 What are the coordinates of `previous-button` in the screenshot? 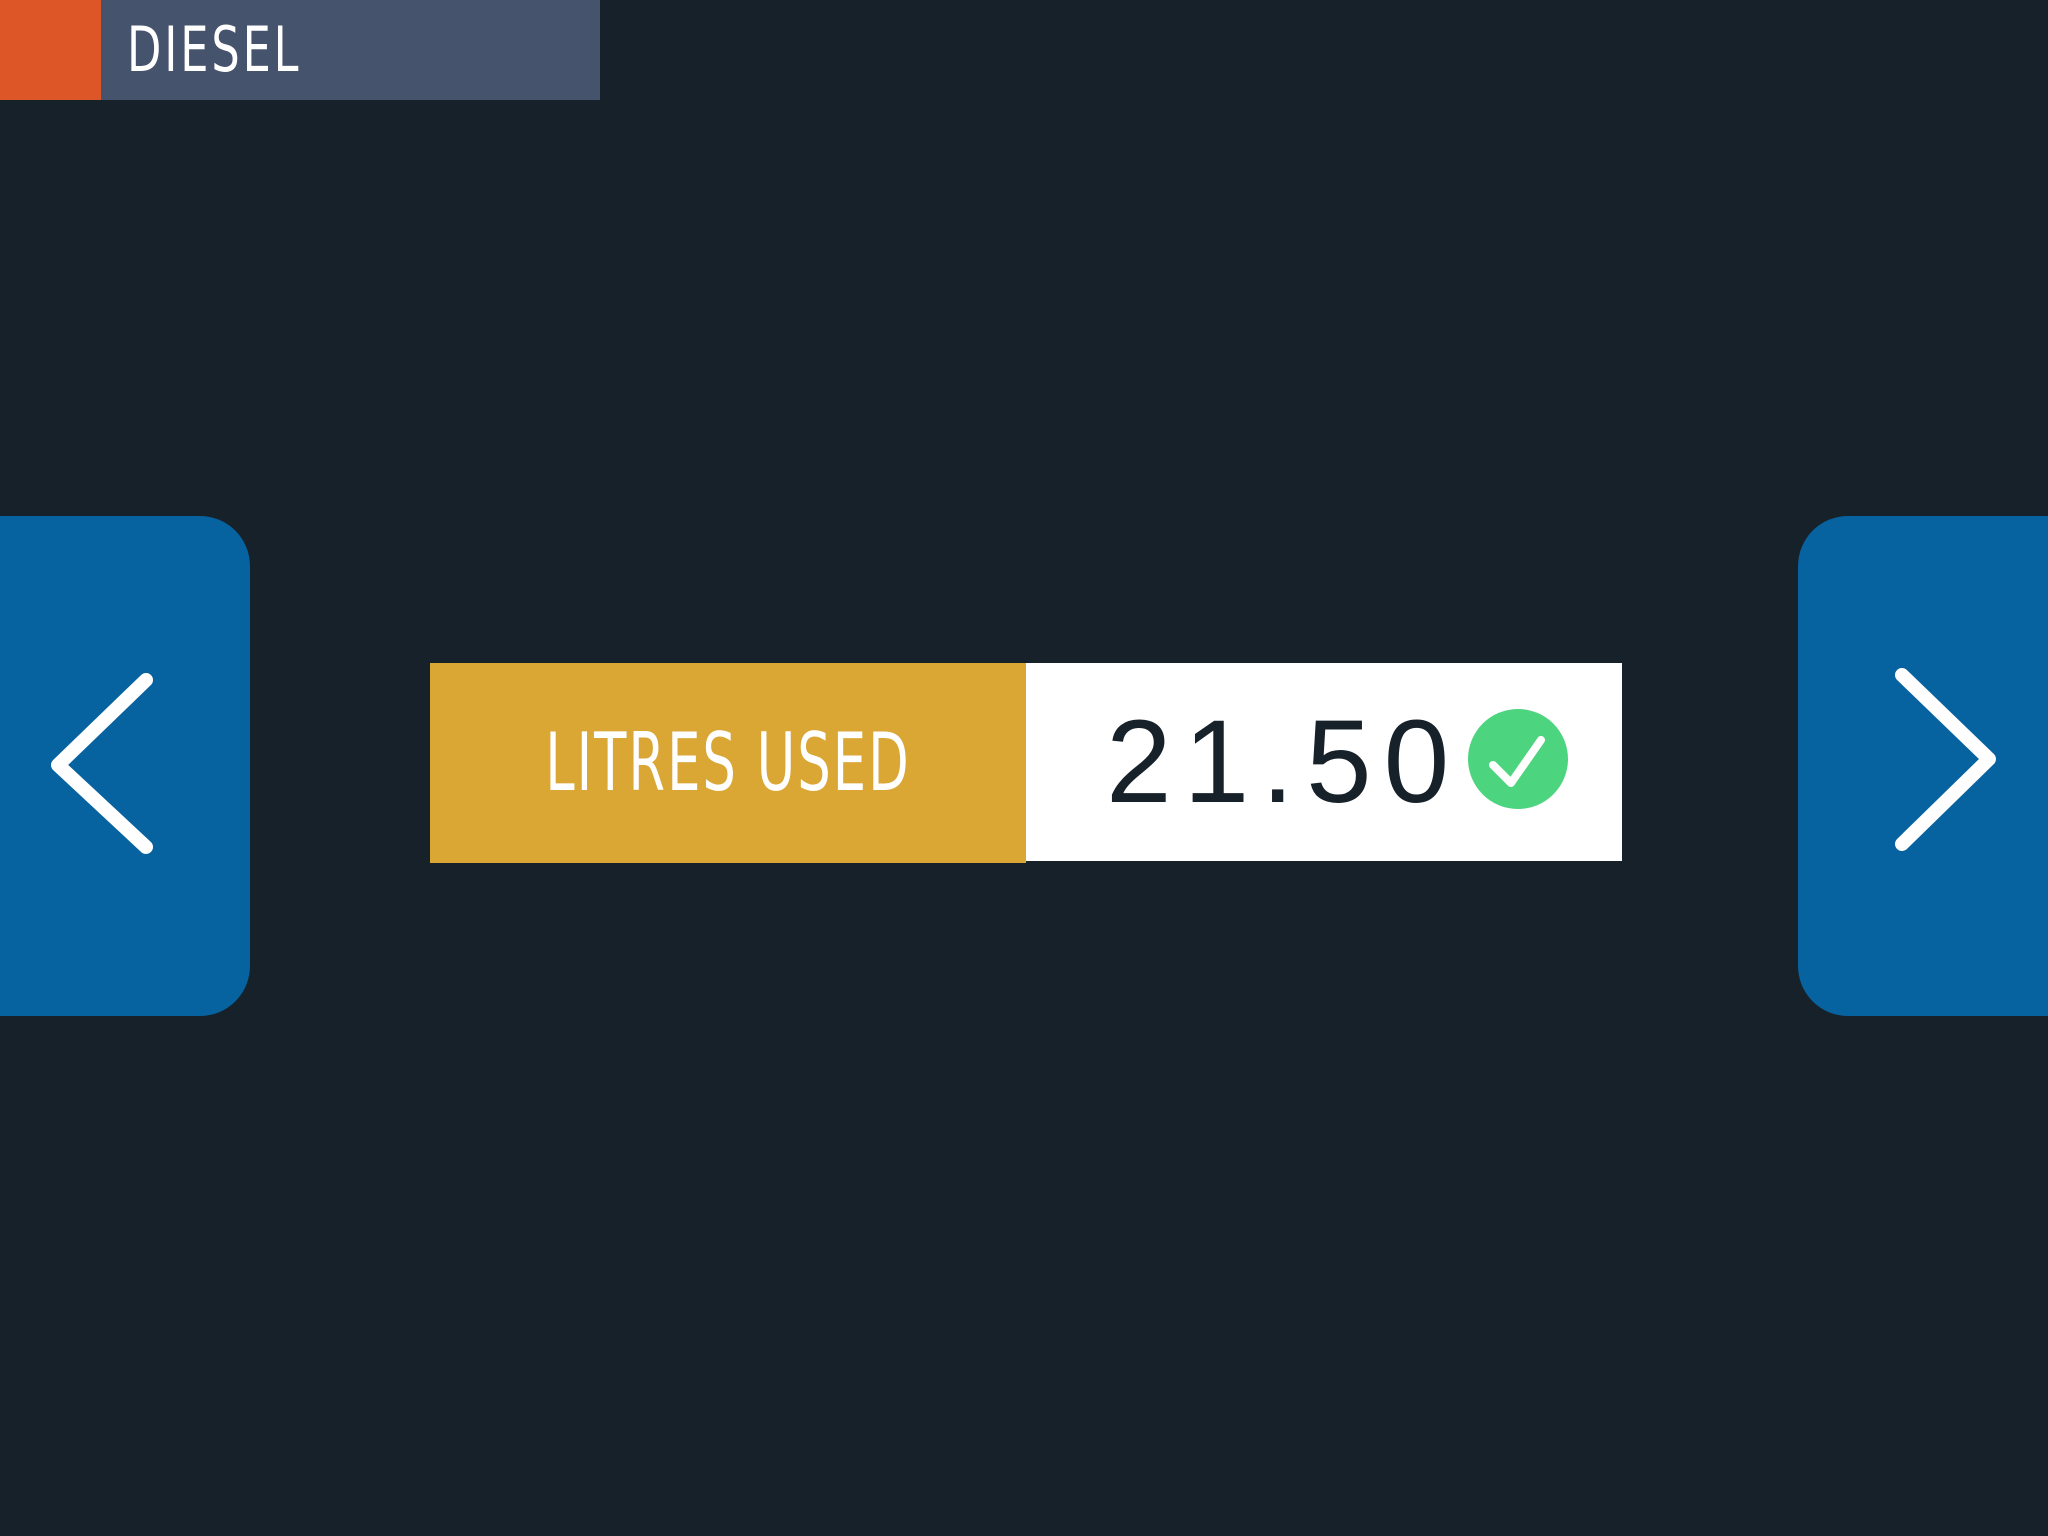 It's located at (125, 766).